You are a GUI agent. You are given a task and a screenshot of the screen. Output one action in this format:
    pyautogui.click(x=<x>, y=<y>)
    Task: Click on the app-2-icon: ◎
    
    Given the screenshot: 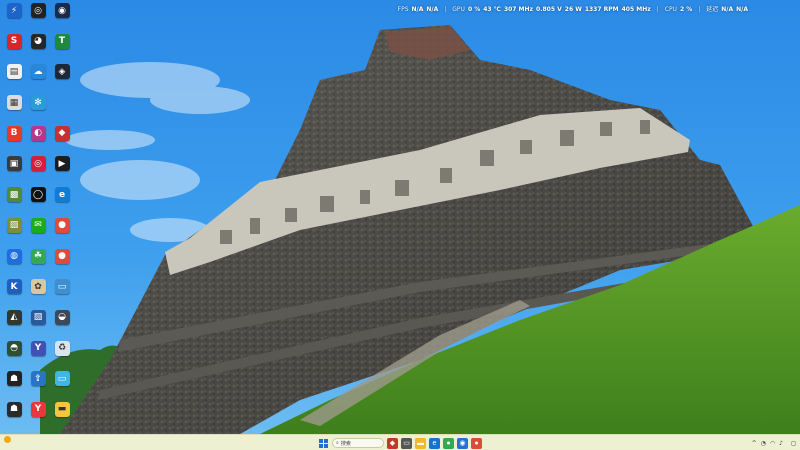 What is the action you would take?
    pyautogui.click(x=38, y=10)
    